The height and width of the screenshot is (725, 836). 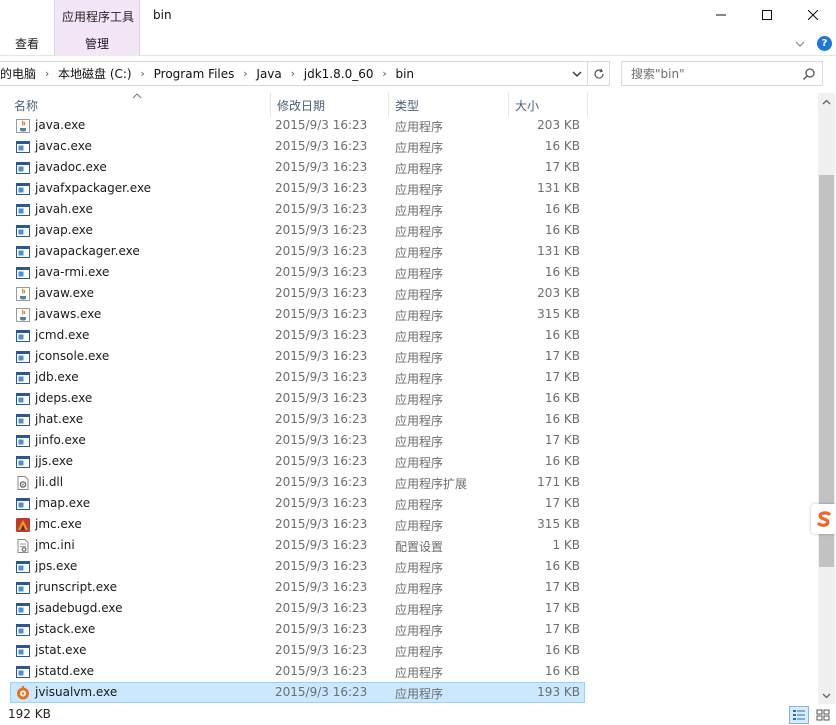 I want to click on file-row: jconsole.exe 2015/9/3 16:23 应用程序 17 KB, so click(x=297, y=356).